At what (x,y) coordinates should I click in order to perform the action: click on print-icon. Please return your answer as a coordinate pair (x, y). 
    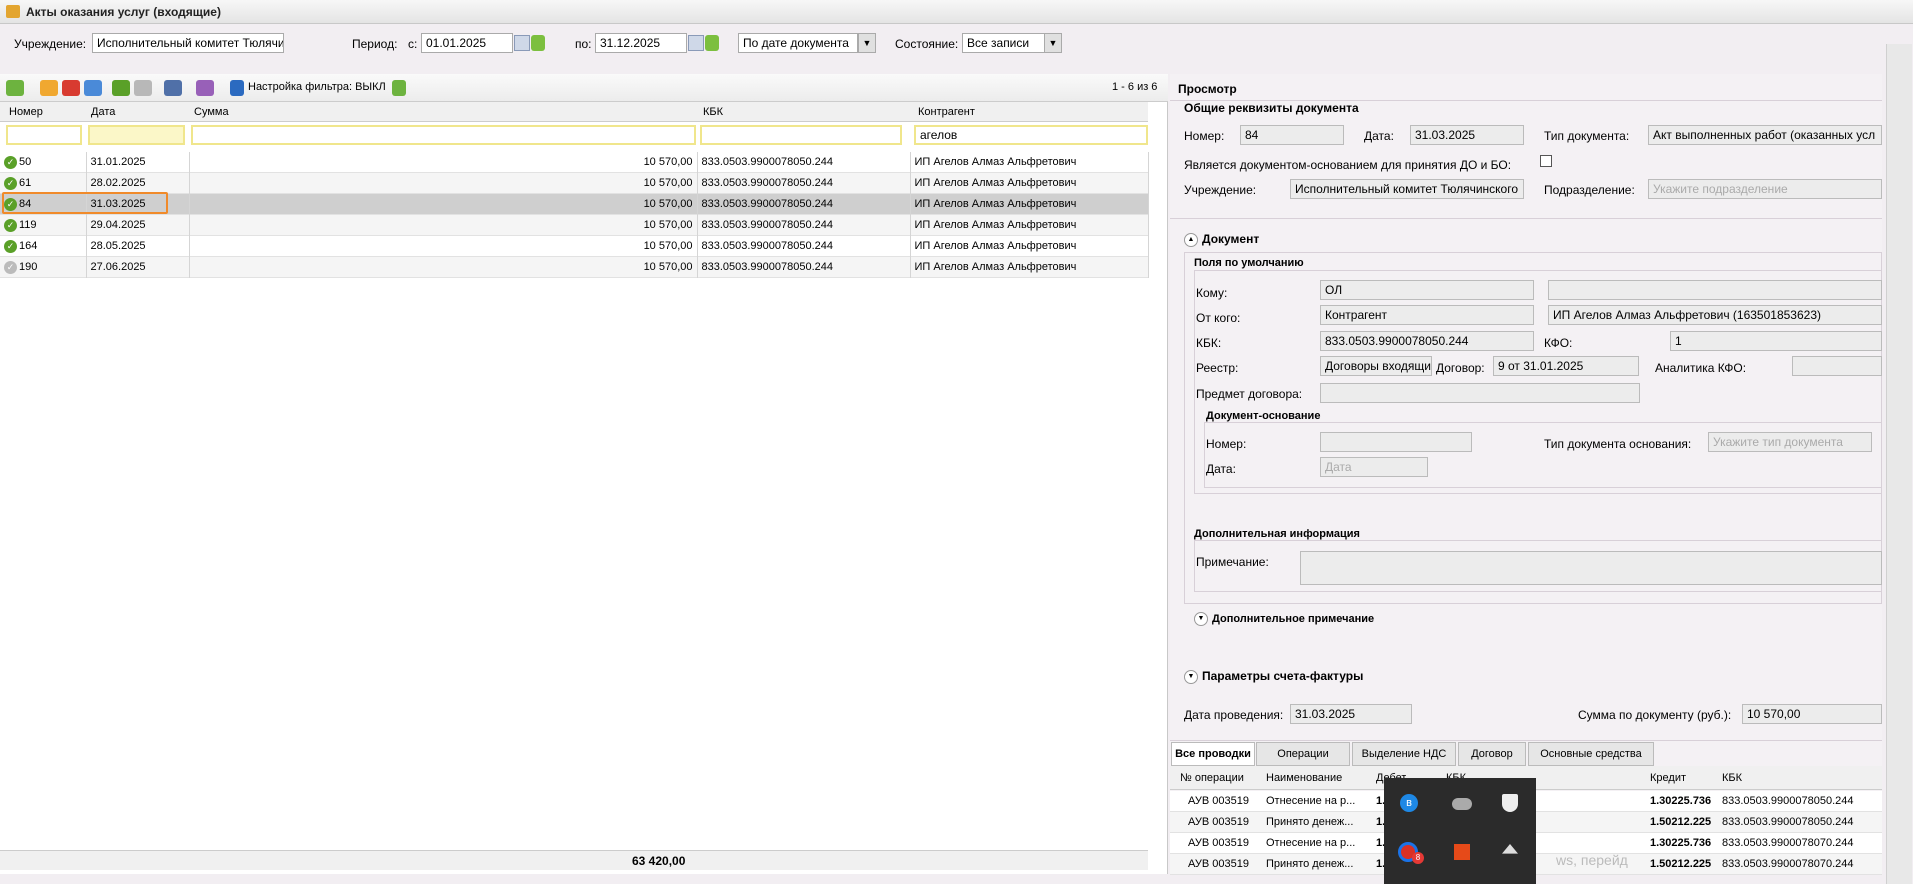
    Looking at the image, I should click on (173, 88).